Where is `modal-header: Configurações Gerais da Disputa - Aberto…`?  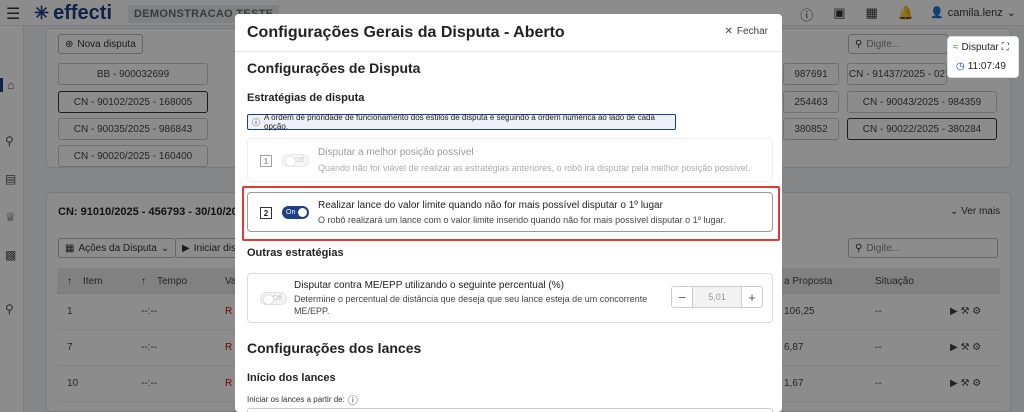
modal-header: Configurações Gerais da Disputa - Aberto… is located at coordinates (508, 33).